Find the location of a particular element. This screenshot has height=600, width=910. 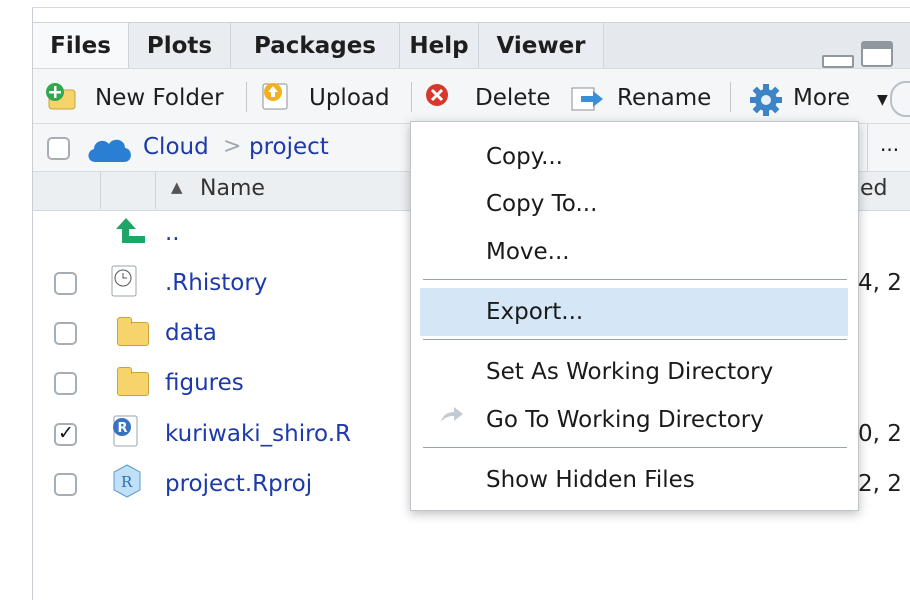

menu-item-show-hidden-files: Show Hidden Files is located at coordinates (590, 480).